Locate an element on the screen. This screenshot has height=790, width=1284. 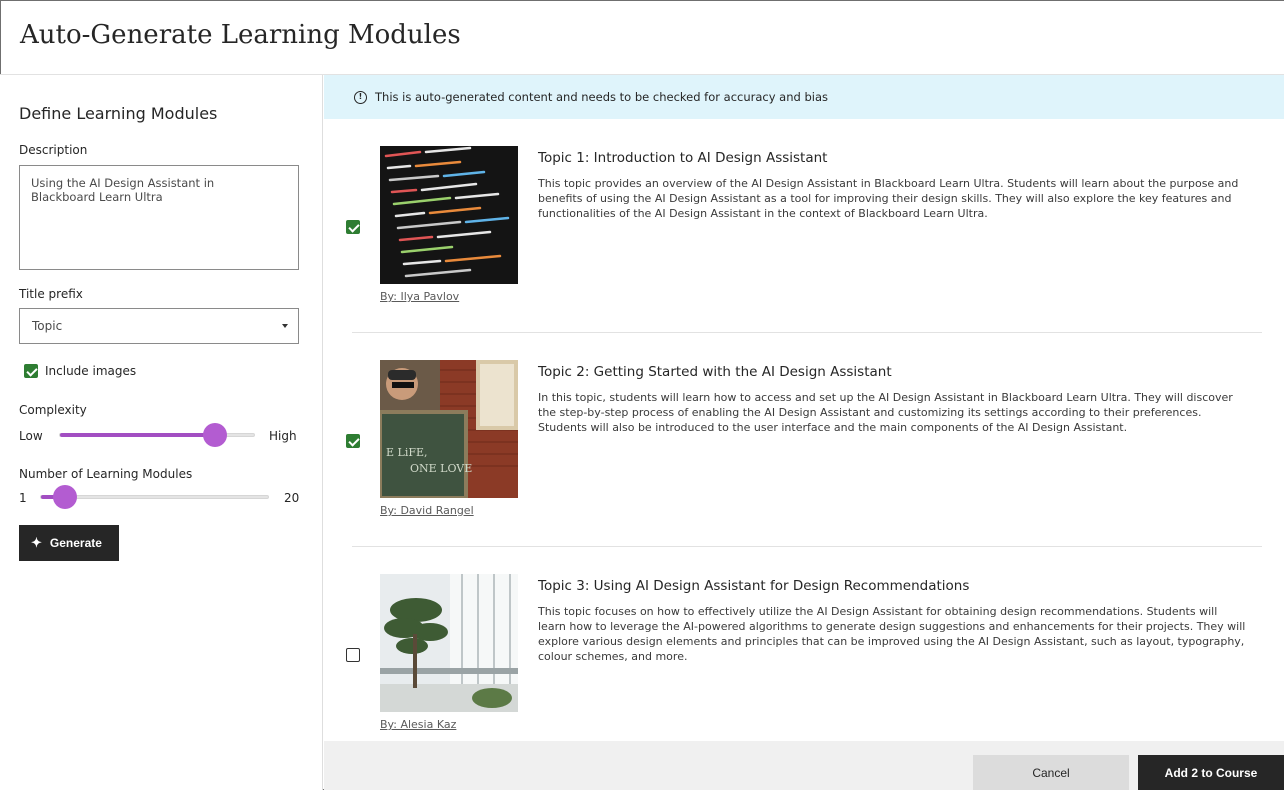
topic-2-credit-link: By: David Rangel is located at coordinates (427, 510).